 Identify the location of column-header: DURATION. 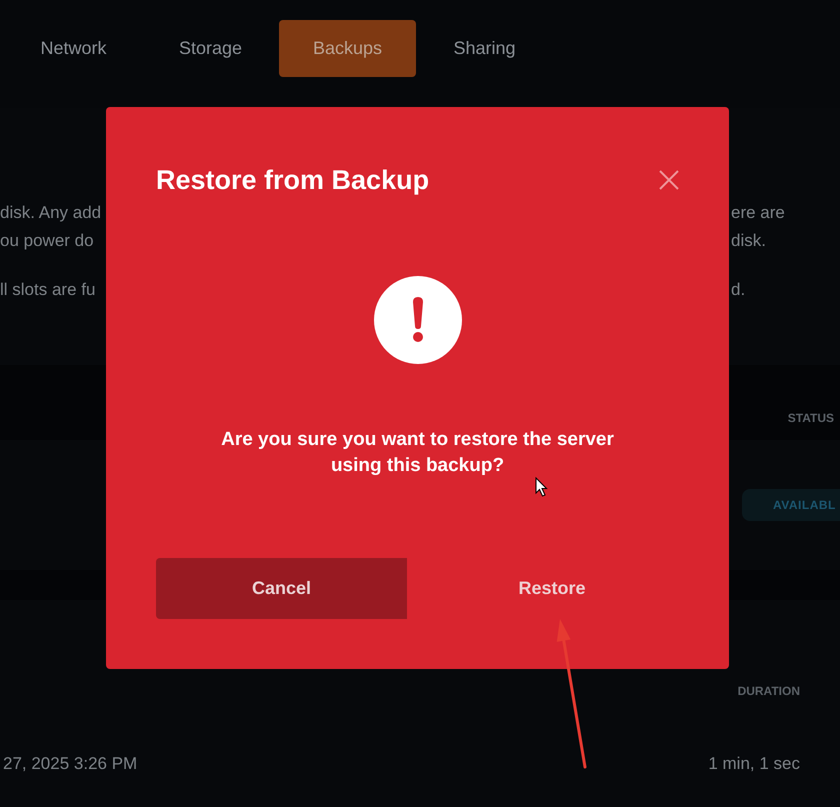
(769, 691).